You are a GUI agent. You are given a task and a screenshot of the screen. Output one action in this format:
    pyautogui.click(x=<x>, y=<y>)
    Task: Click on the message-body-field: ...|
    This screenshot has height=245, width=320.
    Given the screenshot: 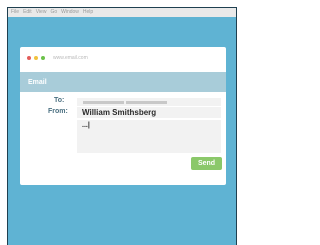 What is the action you would take?
    pyautogui.click(x=149, y=136)
    